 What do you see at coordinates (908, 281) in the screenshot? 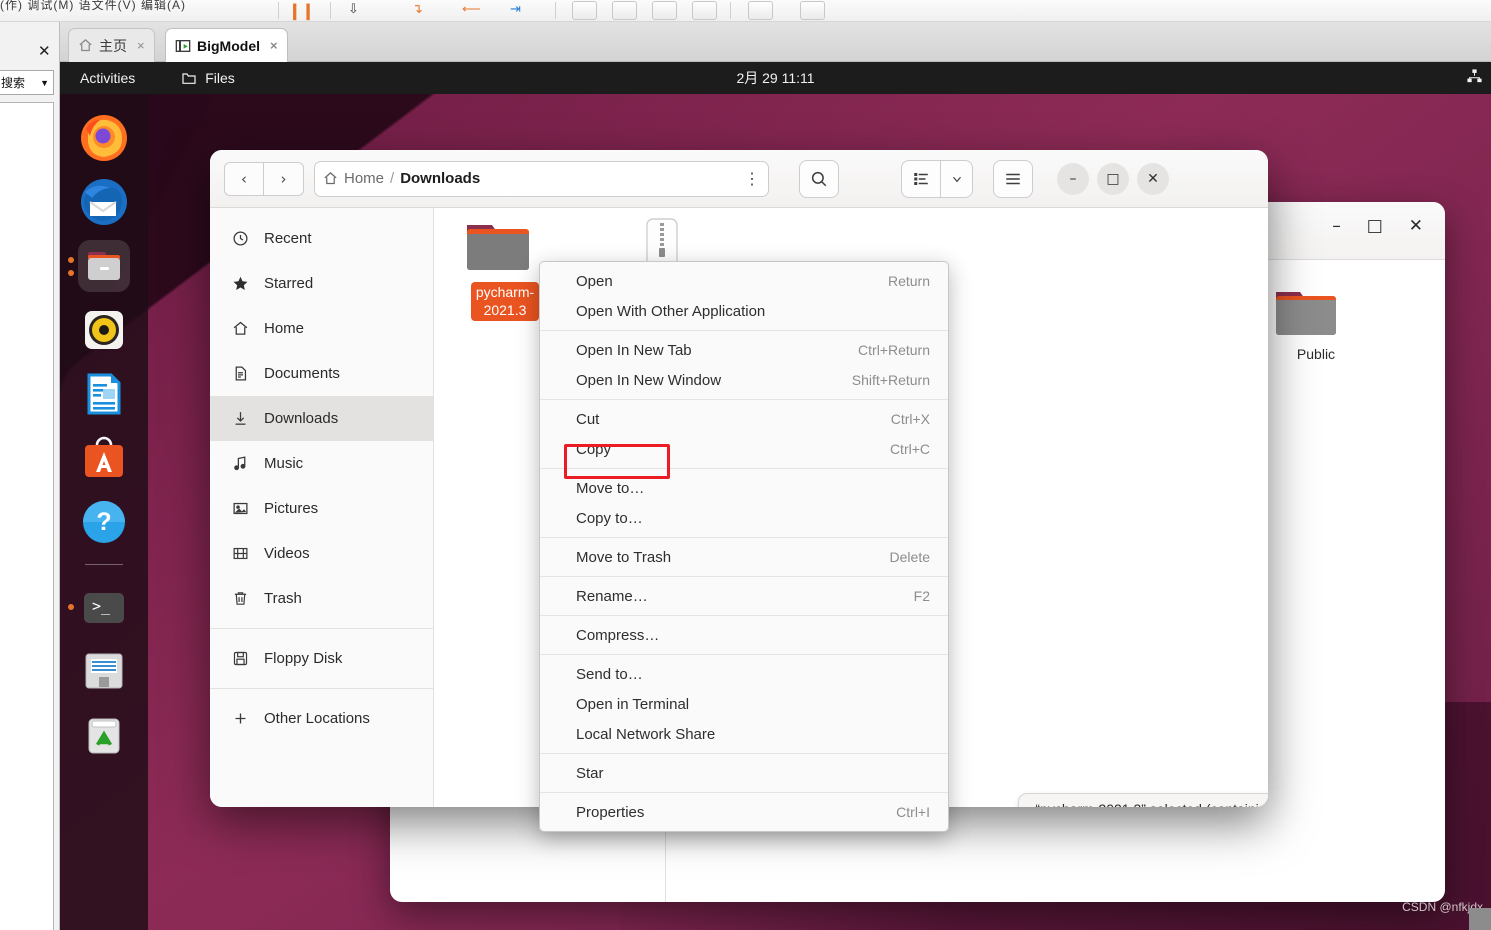
I see `context-menu-item-accel: Return` at bounding box center [908, 281].